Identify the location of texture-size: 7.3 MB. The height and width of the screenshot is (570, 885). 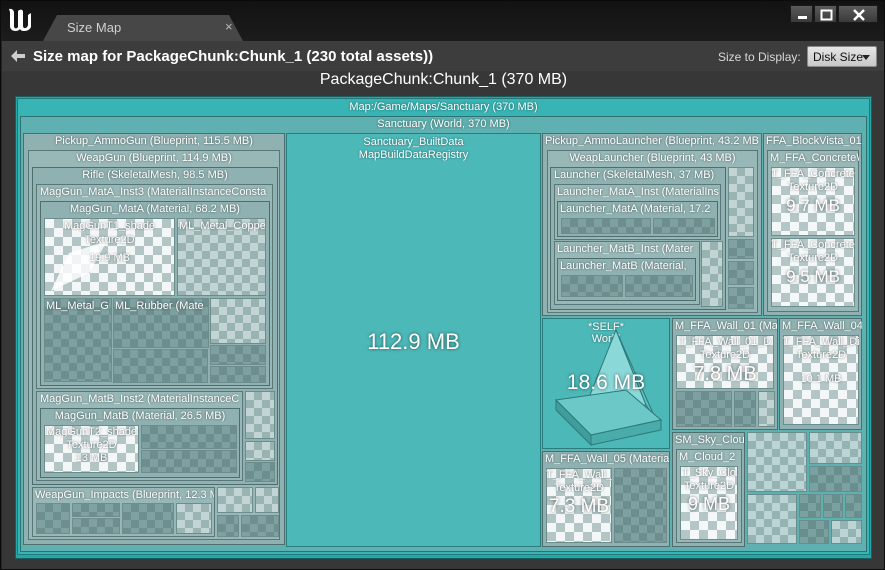
(579, 506).